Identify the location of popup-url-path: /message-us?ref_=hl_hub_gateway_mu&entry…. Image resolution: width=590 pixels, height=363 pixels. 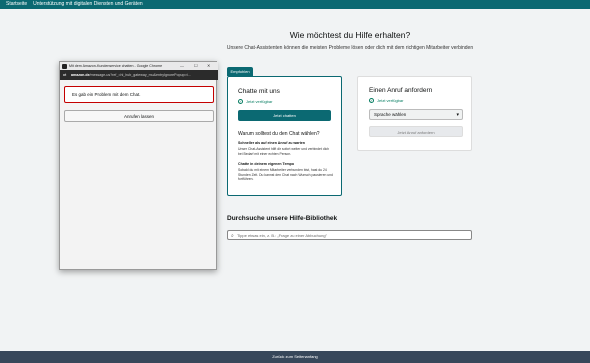
(140, 75).